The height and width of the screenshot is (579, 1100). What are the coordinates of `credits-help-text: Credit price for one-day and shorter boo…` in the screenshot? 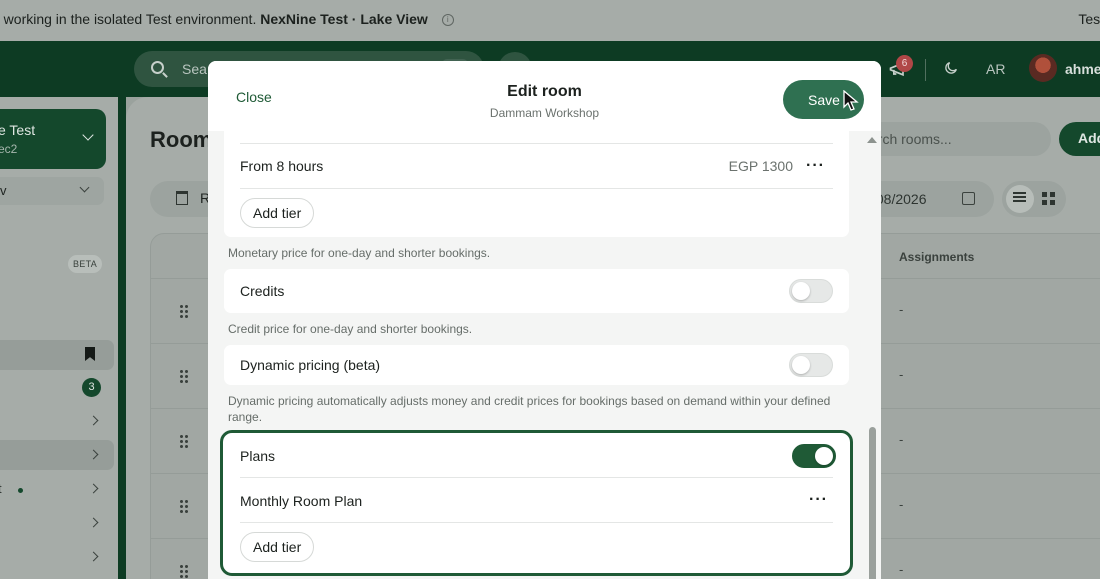 It's located at (350, 329).